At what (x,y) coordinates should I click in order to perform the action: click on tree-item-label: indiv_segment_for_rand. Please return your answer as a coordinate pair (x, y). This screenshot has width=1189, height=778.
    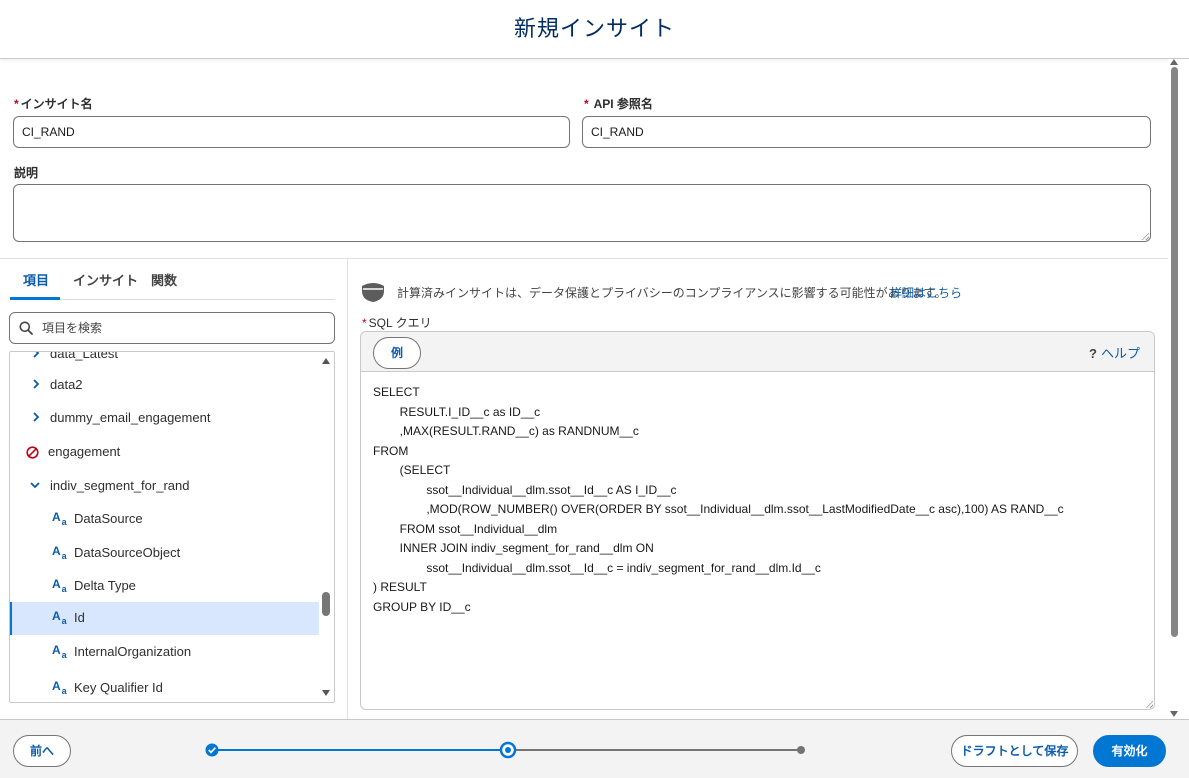
    Looking at the image, I should click on (120, 485).